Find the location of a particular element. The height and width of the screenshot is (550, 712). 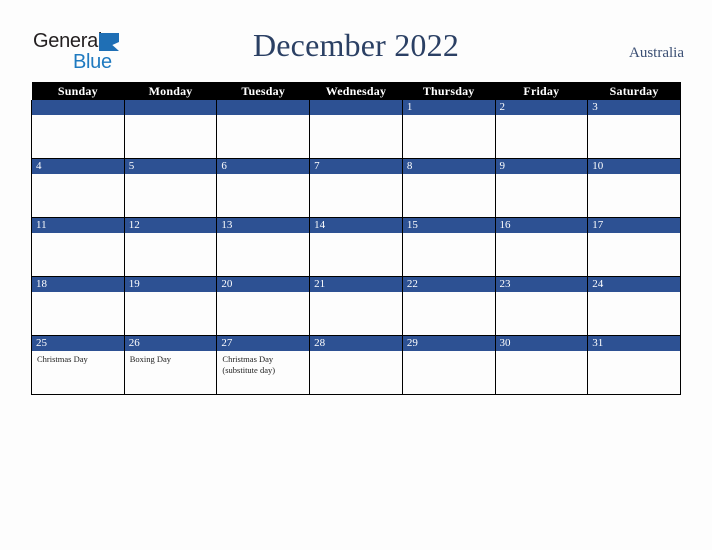

day-number: 2 is located at coordinates (541, 107).